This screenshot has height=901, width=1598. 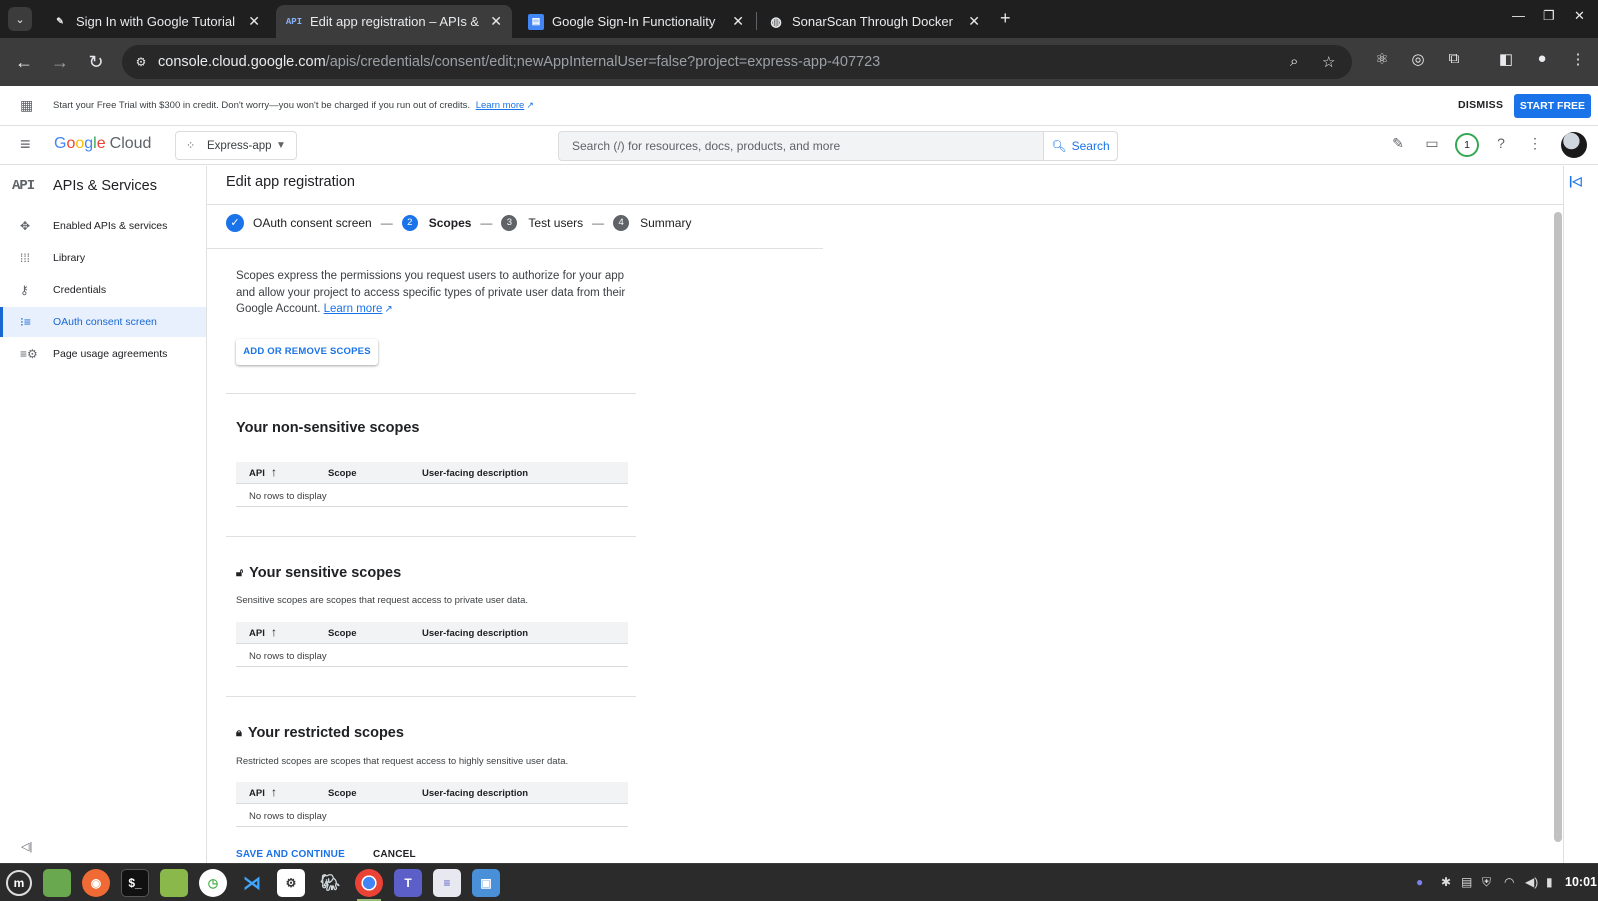 I want to click on project-picker: ⁘ Express-app ▼, so click(x=236, y=145).